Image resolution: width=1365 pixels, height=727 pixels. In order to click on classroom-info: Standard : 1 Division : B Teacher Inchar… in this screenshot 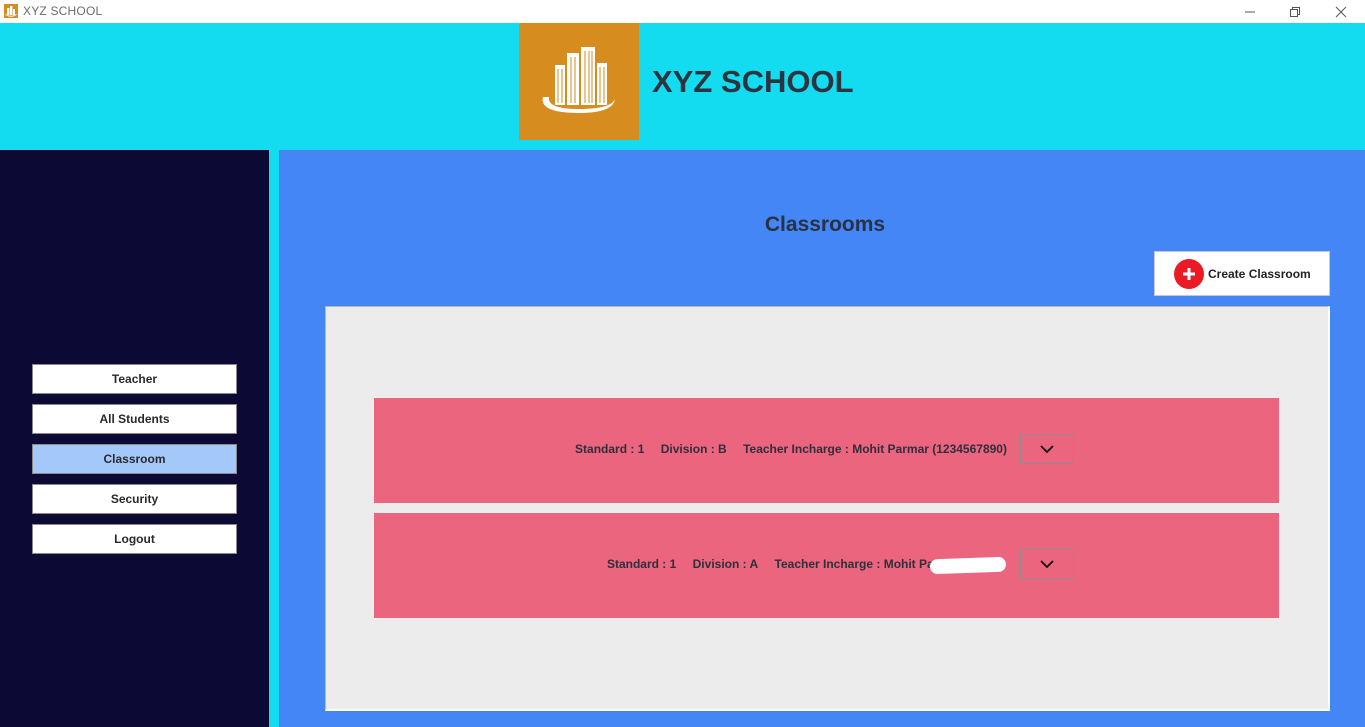, I will do `click(826, 449)`.